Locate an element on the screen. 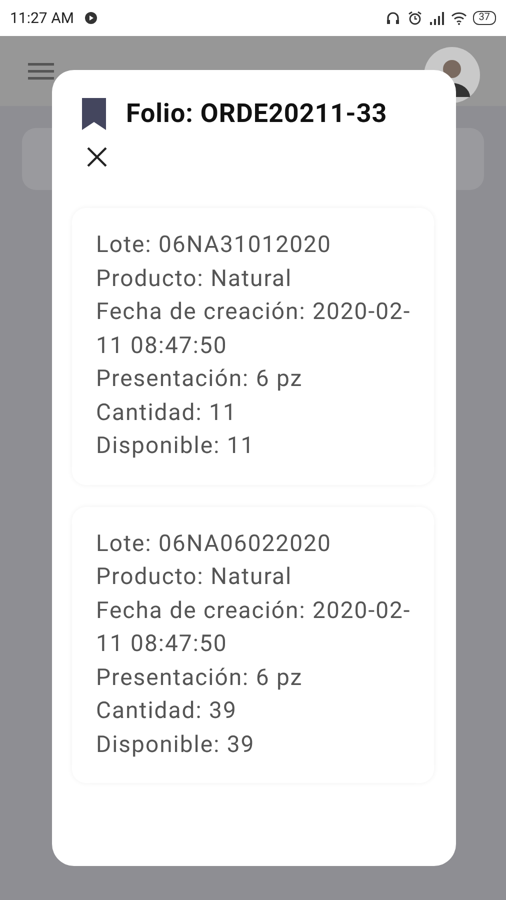 This screenshot has height=900, width=506. lot-detail: Disponible: 11 is located at coordinates (176, 446).